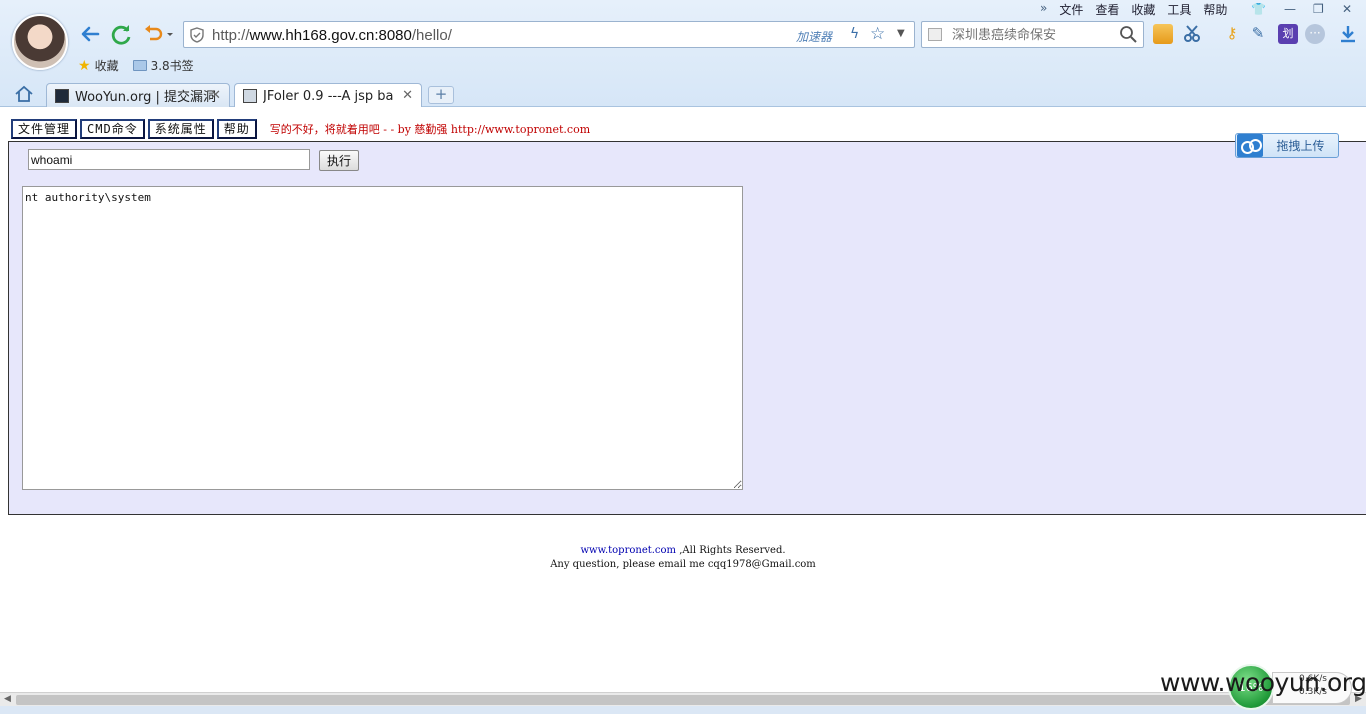  I want to click on restore-icon: ❐, so click(1318, 9).